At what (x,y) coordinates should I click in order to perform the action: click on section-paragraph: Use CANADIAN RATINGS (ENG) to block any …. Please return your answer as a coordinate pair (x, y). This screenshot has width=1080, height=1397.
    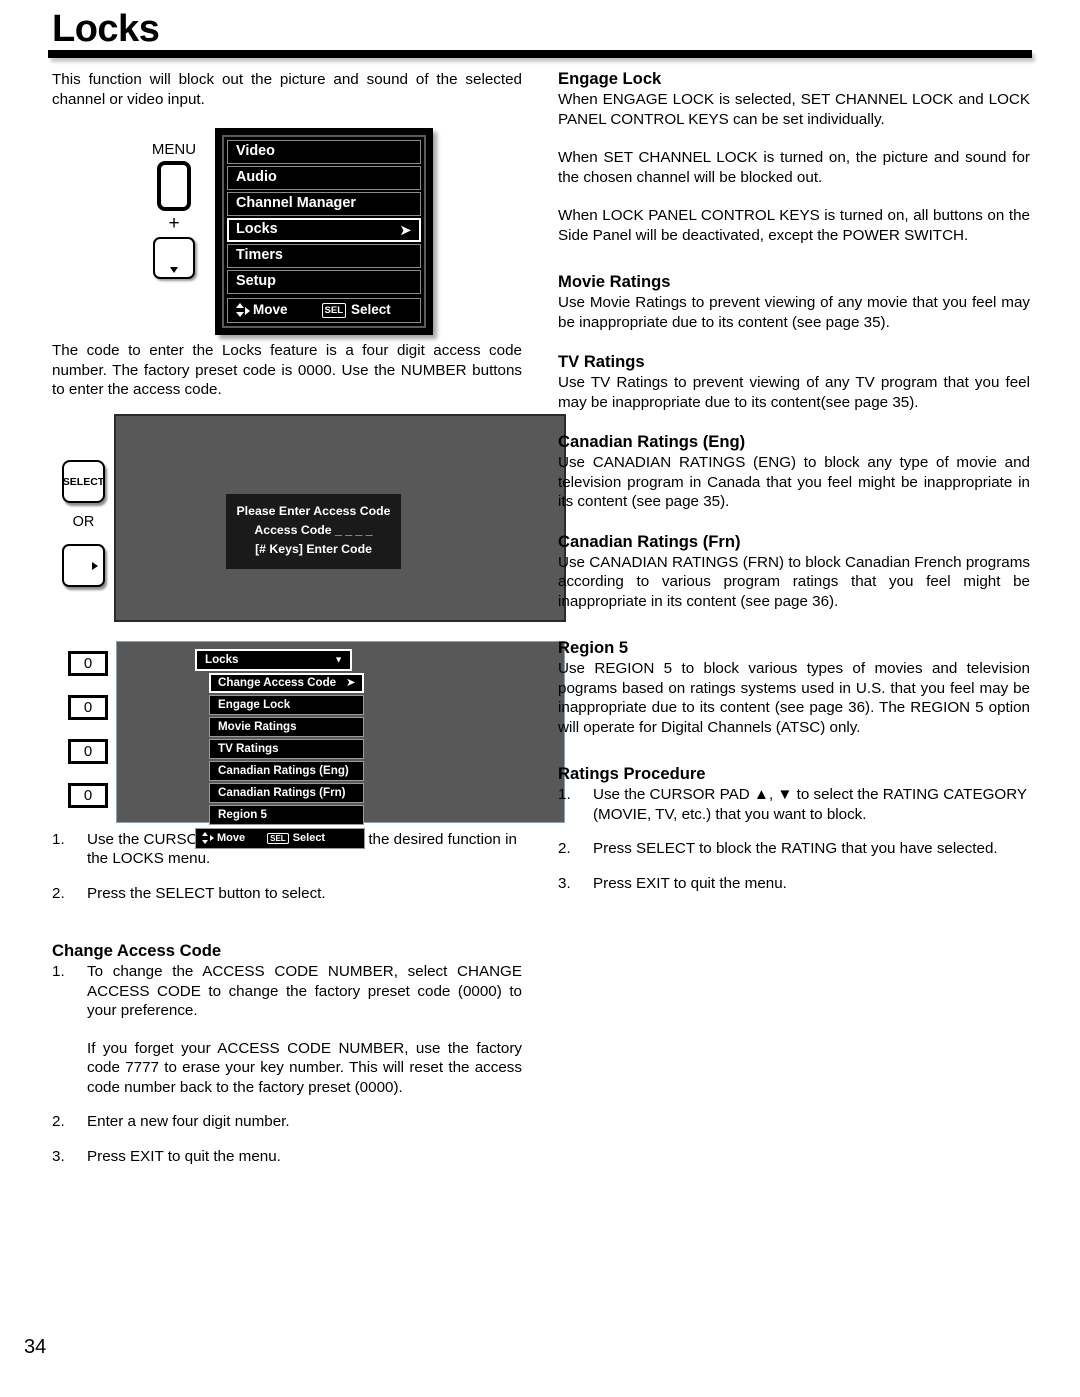
    Looking at the image, I should click on (794, 482).